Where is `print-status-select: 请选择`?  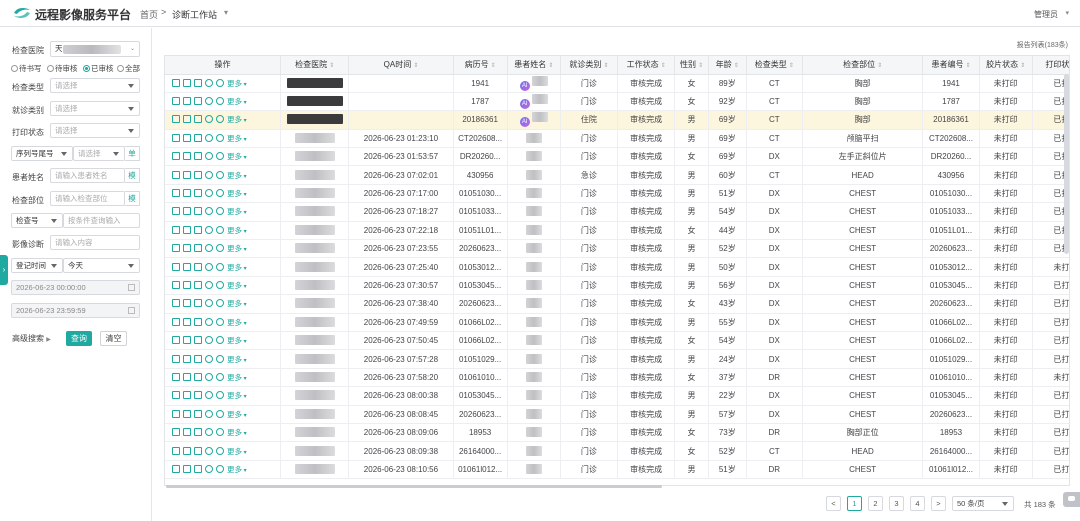 print-status-select: 请选择 is located at coordinates (95, 130).